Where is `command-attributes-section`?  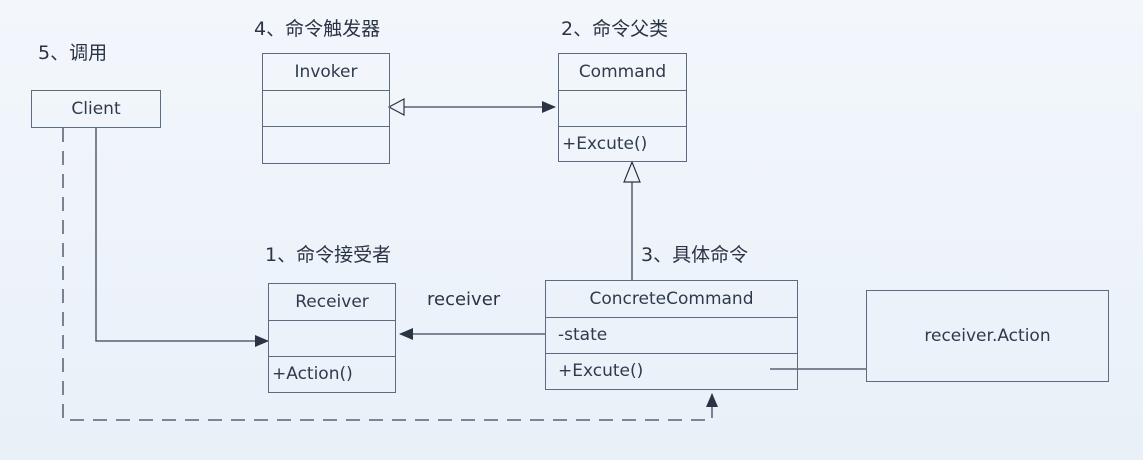 command-attributes-section is located at coordinates (622, 108).